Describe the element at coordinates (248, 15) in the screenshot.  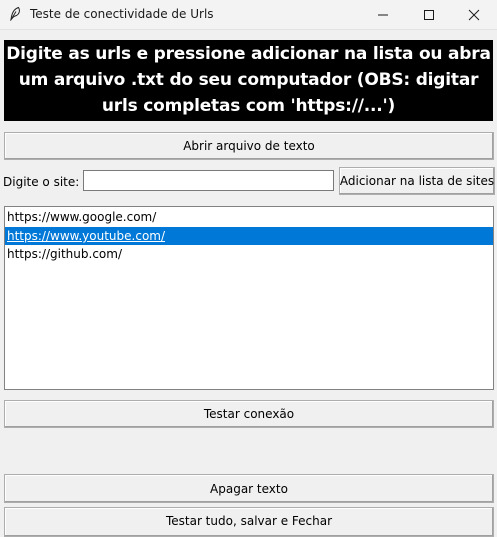
I see `title-bar: Teste de conectividade de Urls` at that location.